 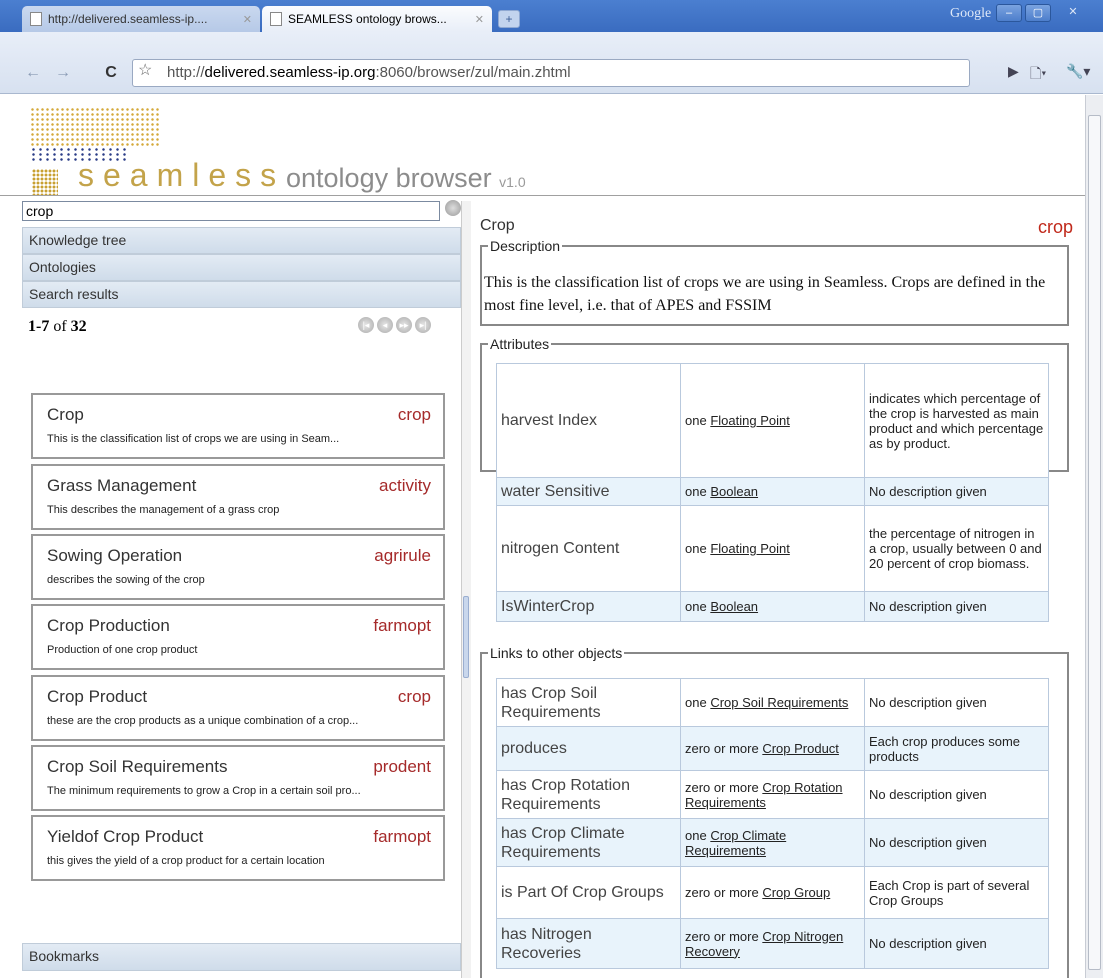 What do you see at coordinates (588, 548) in the screenshot?
I see `attribute-name: nitrogen Content` at bounding box center [588, 548].